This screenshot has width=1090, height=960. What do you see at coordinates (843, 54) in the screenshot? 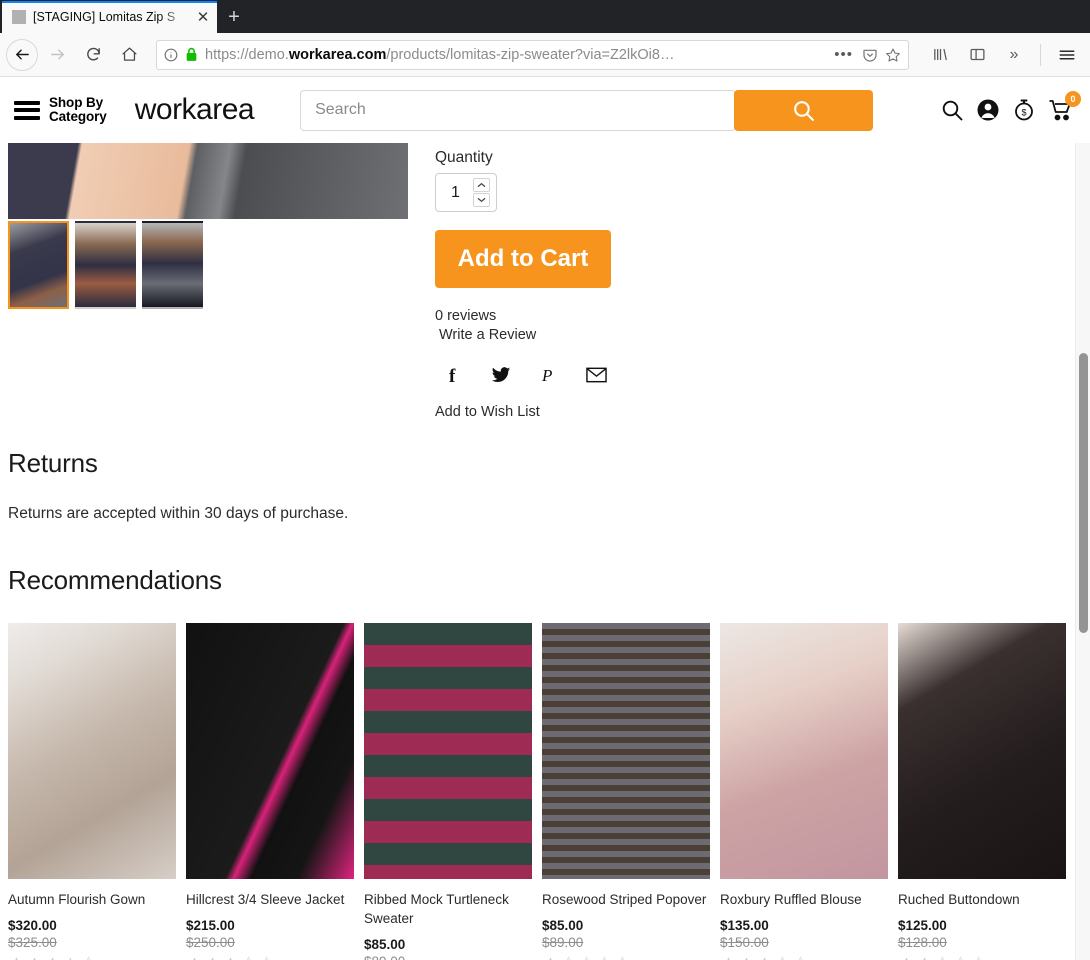
I see `page-actions-icon: •••` at bounding box center [843, 54].